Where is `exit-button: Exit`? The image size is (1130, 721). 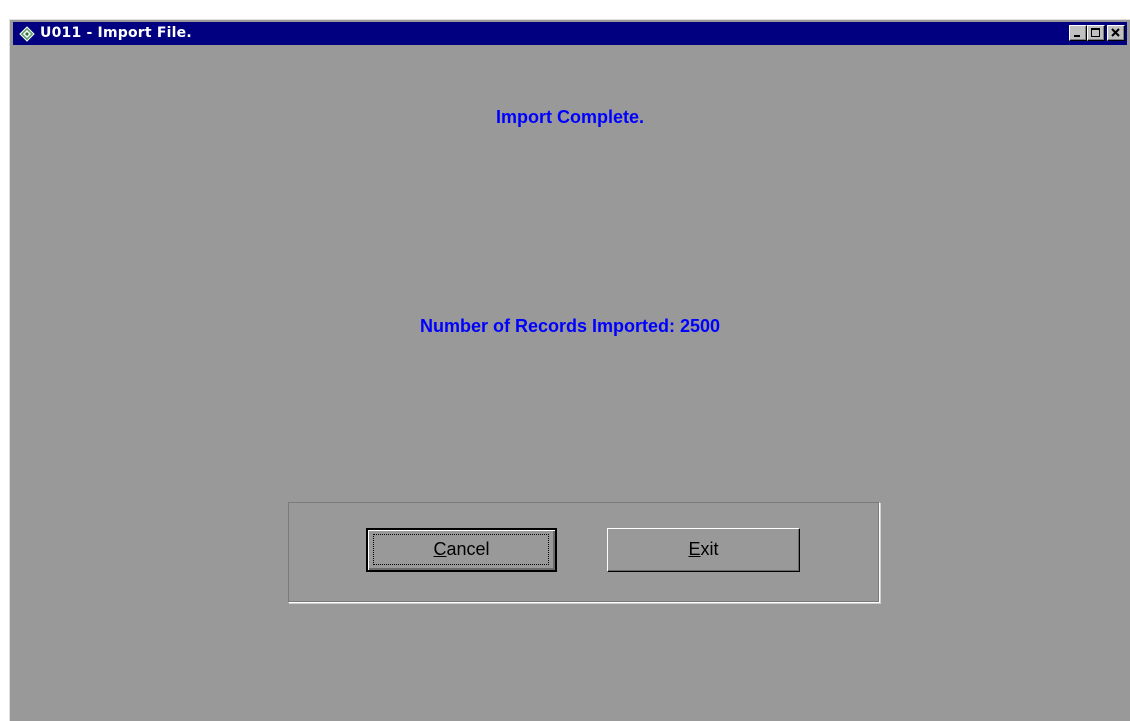 exit-button: Exit is located at coordinates (703, 550).